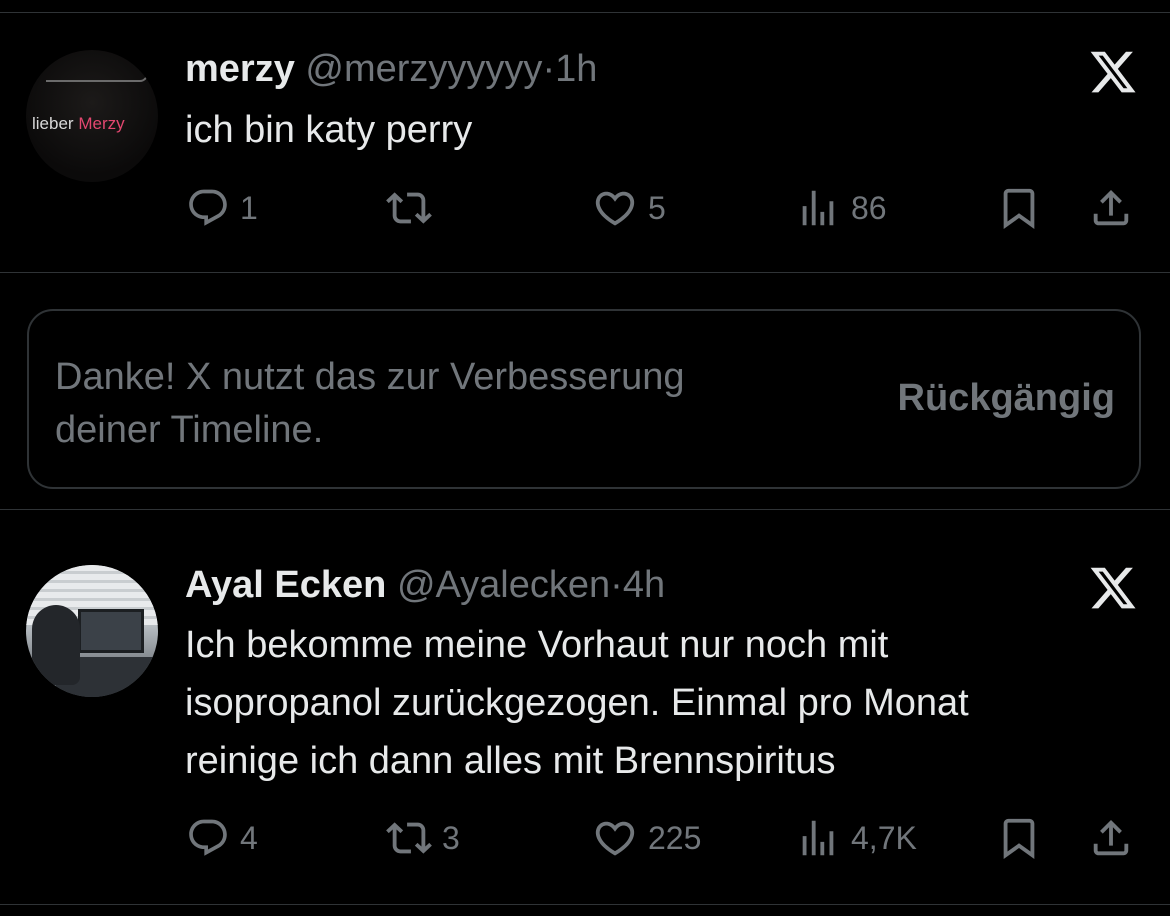 Image resolution: width=1170 pixels, height=916 pixels. What do you see at coordinates (240, 69) in the screenshot?
I see `author-name: merzy` at bounding box center [240, 69].